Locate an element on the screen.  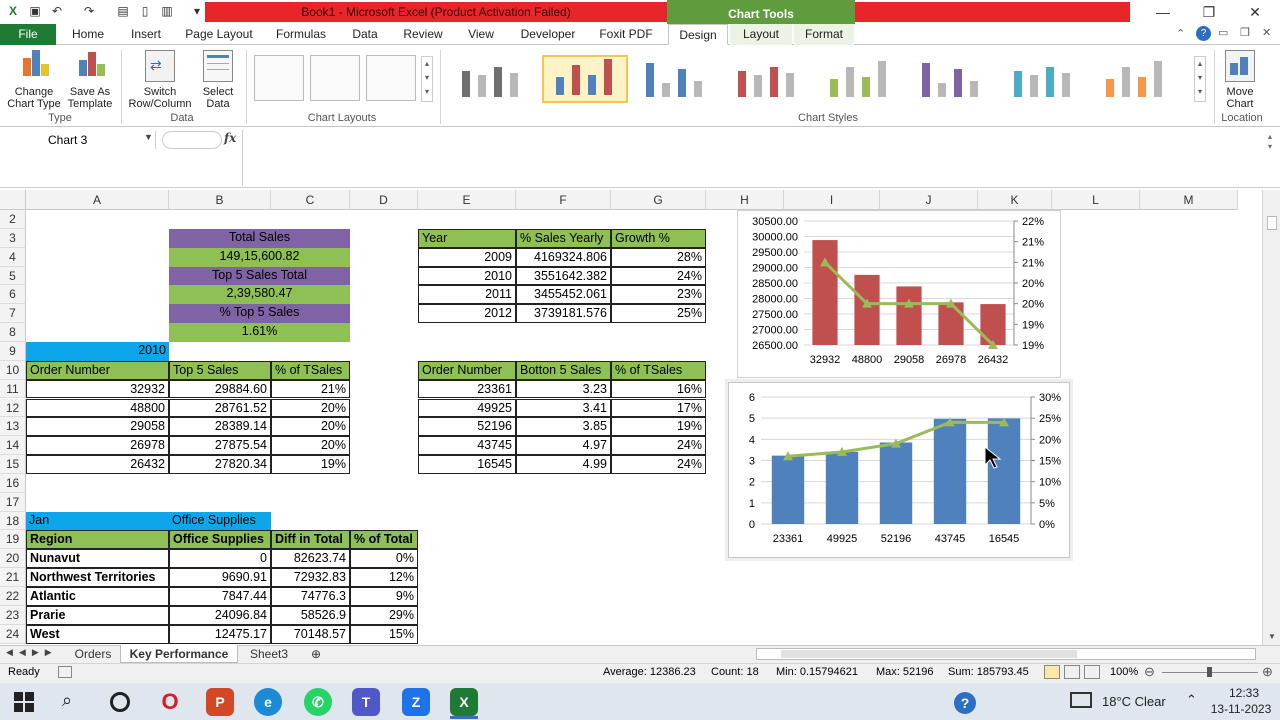
cell-region: 15% is located at coordinates (384, 634).